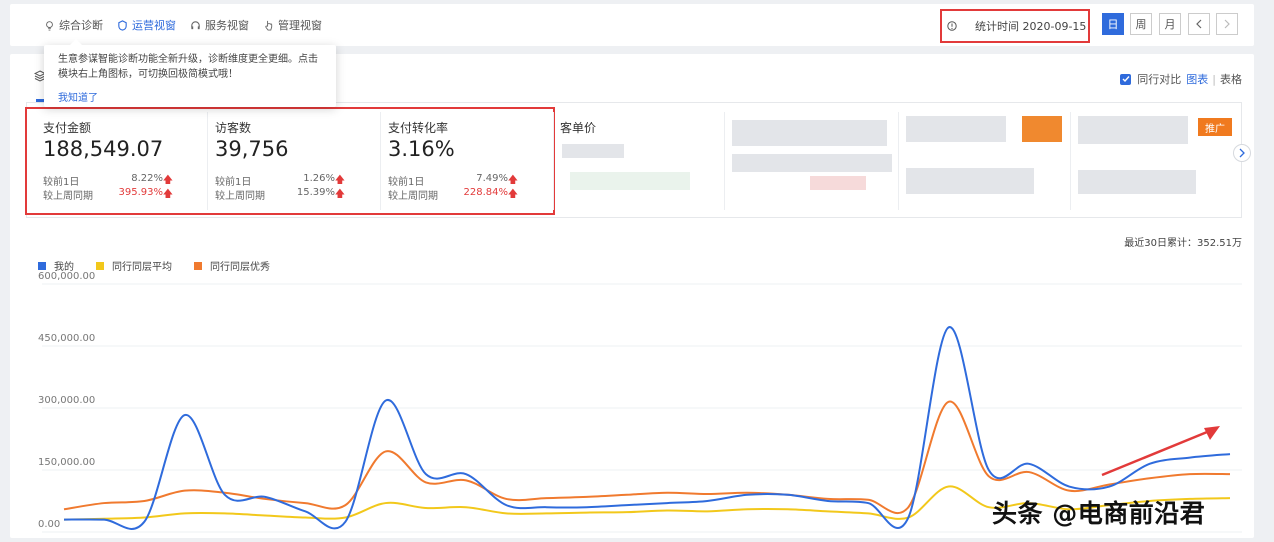 The width and height of the screenshot is (1274, 542). What do you see at coordinates (1231, 79) in the screenshot?
I see `view-table-toggle: 表格` at bounding box center [1231, 79].